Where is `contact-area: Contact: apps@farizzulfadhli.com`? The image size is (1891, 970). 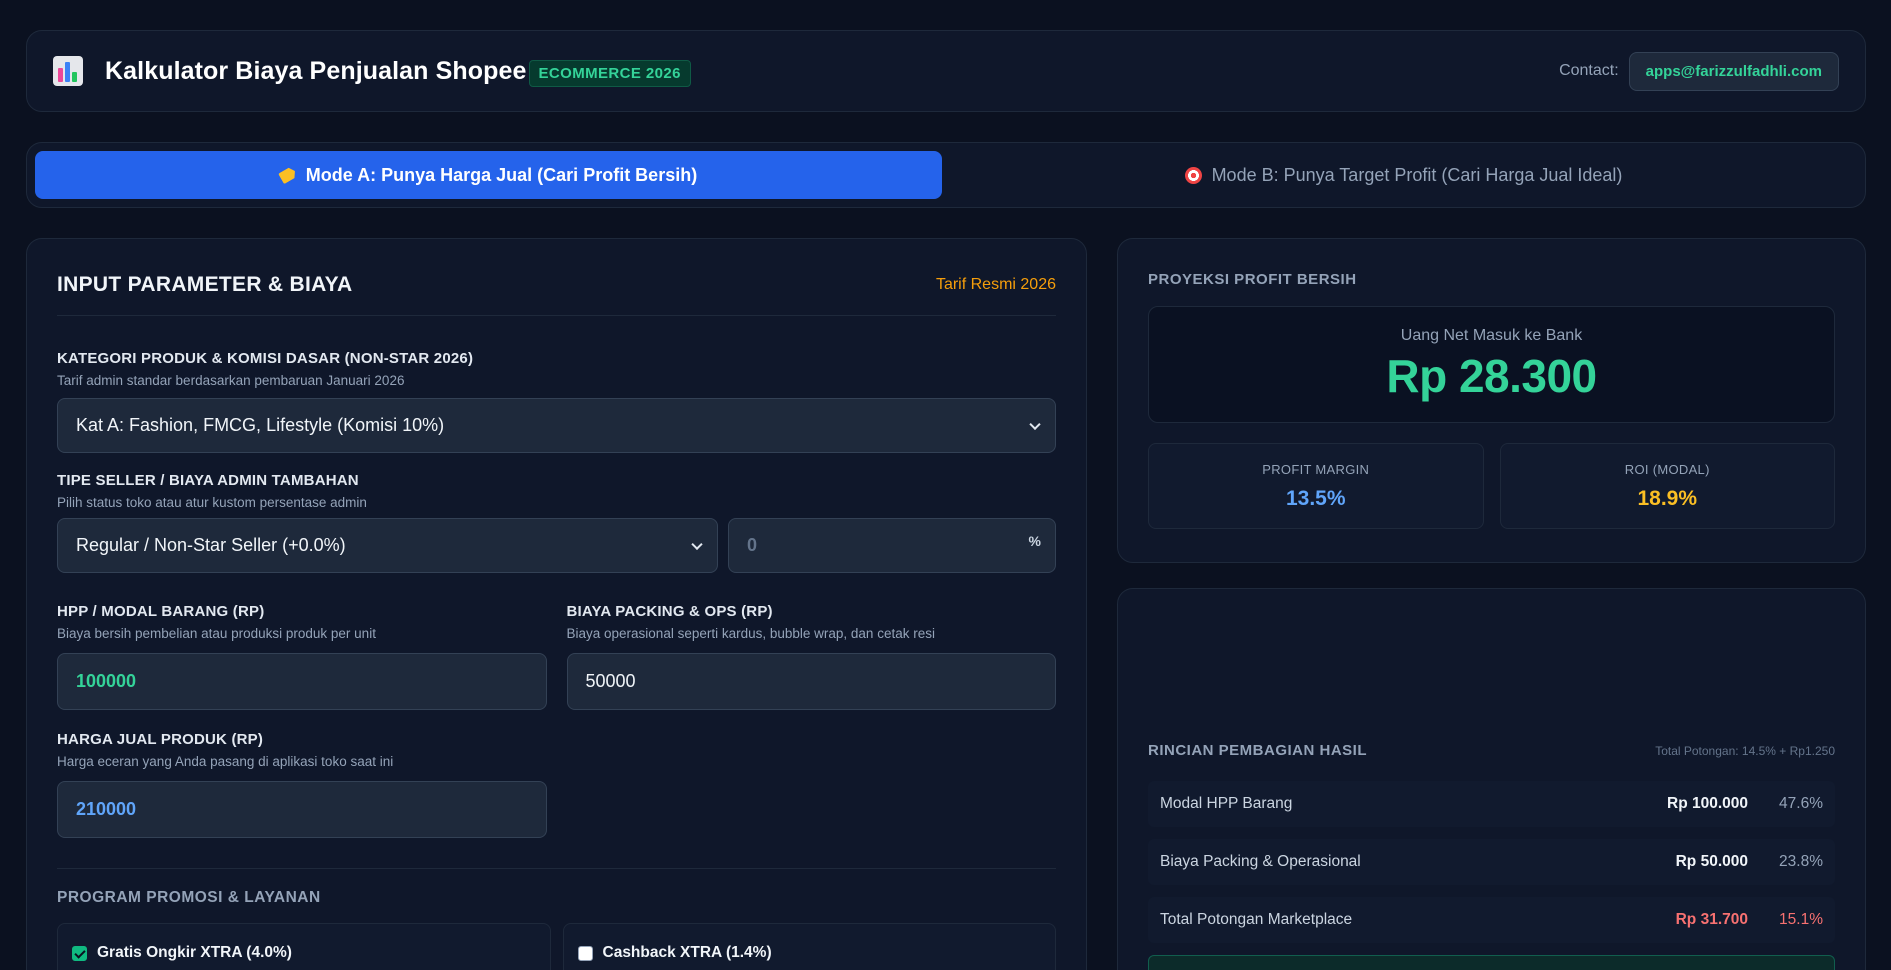
contact-area: Contact: apps@farizzulfadhli.com is located at coordinates (1699, 71).